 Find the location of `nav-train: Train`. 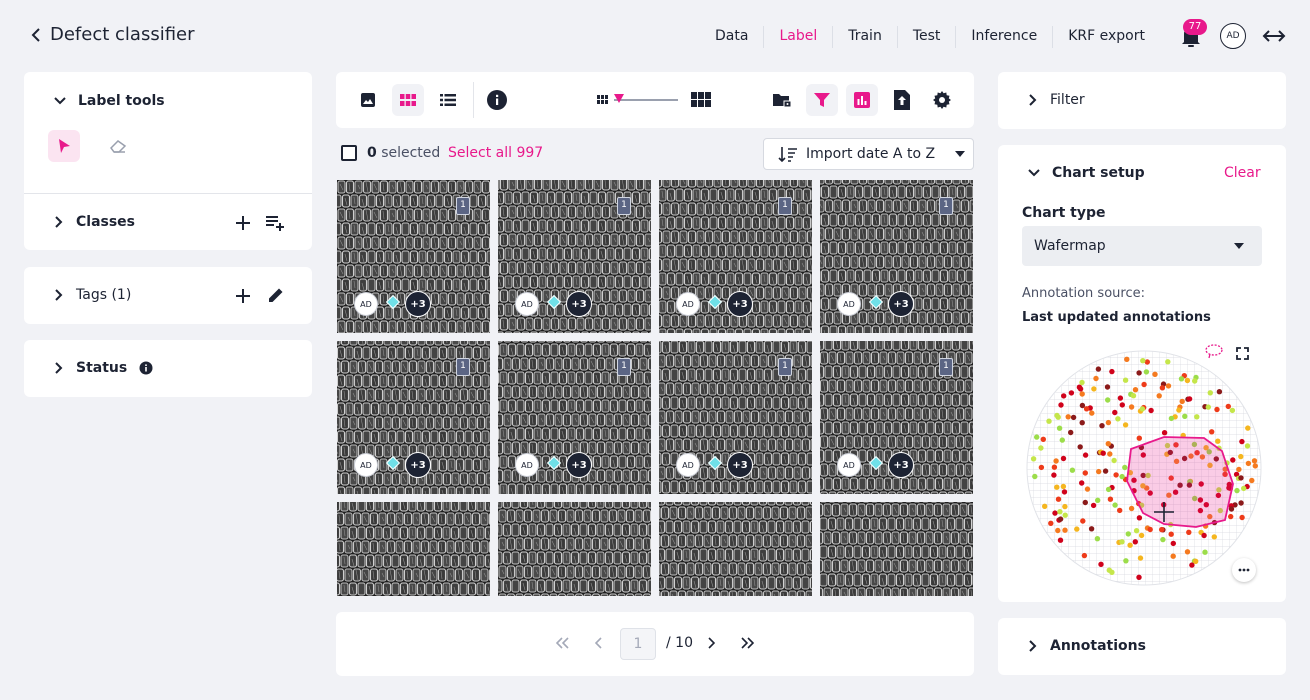

nav-train: Train is located at coordinates (864, 37).